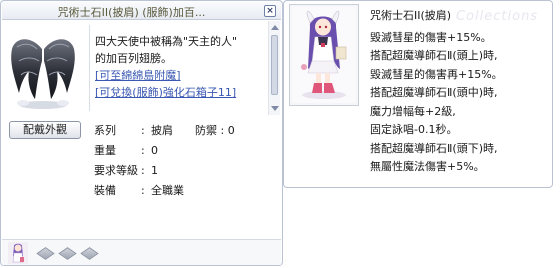 The height and width of the screenshot is (268, 560). I want to click on enchant-link: [可至綿綿島附魔], so click(180, 75).